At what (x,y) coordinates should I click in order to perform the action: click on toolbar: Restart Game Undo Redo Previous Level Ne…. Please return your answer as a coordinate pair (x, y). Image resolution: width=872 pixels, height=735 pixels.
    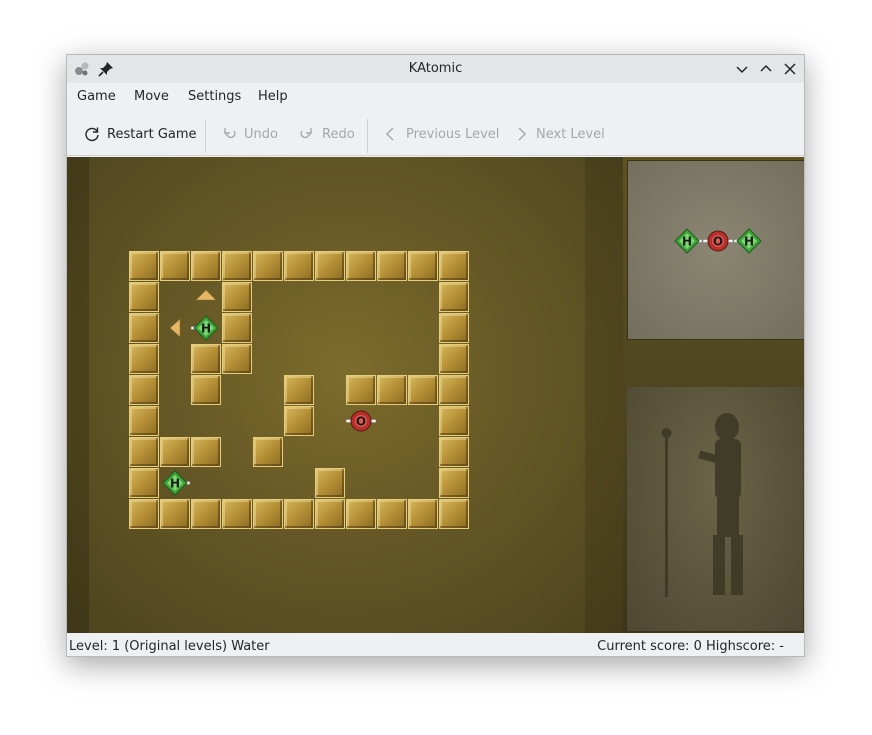
    Looking at the image, I should click on (435, 134).